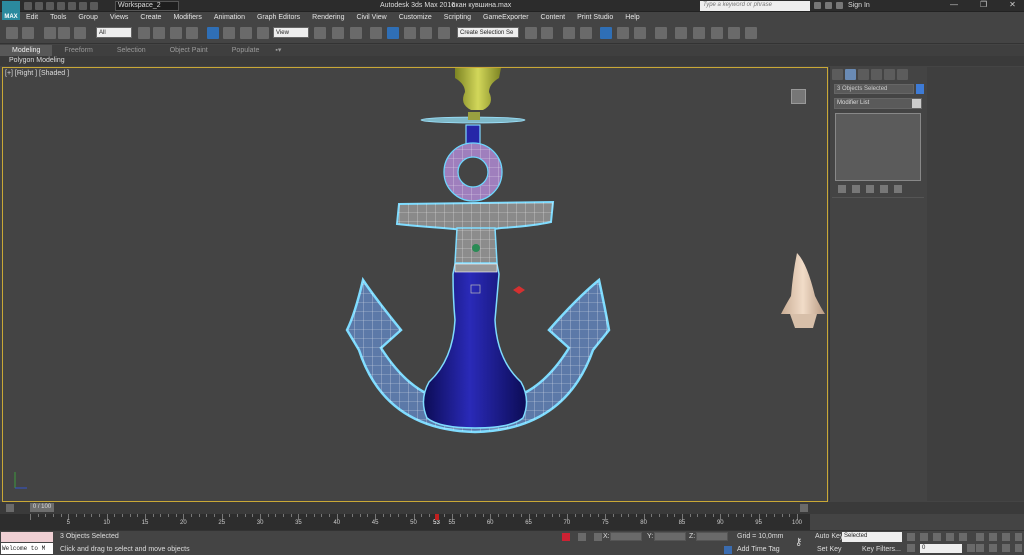 This screenshot has width=1024, height=555. I want to click on project-folder-icon, so click(83, 6).